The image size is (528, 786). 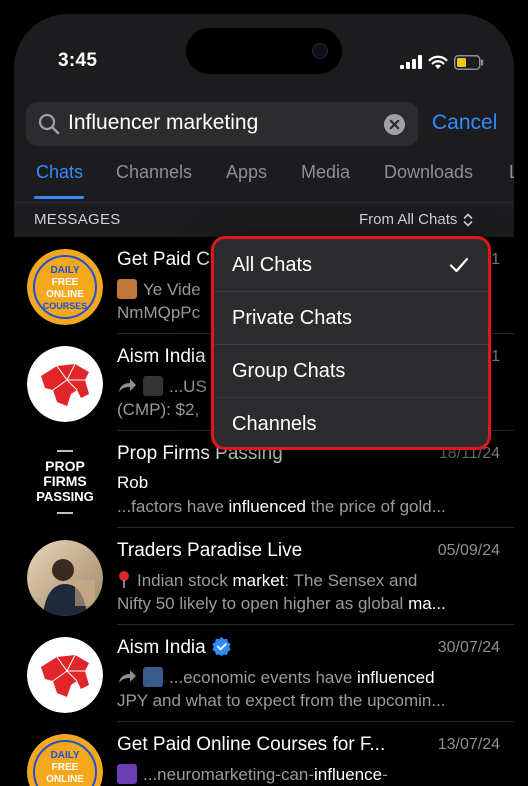 I want to click on chat-filter-label: From All Chats, so click(x=408, y=219).